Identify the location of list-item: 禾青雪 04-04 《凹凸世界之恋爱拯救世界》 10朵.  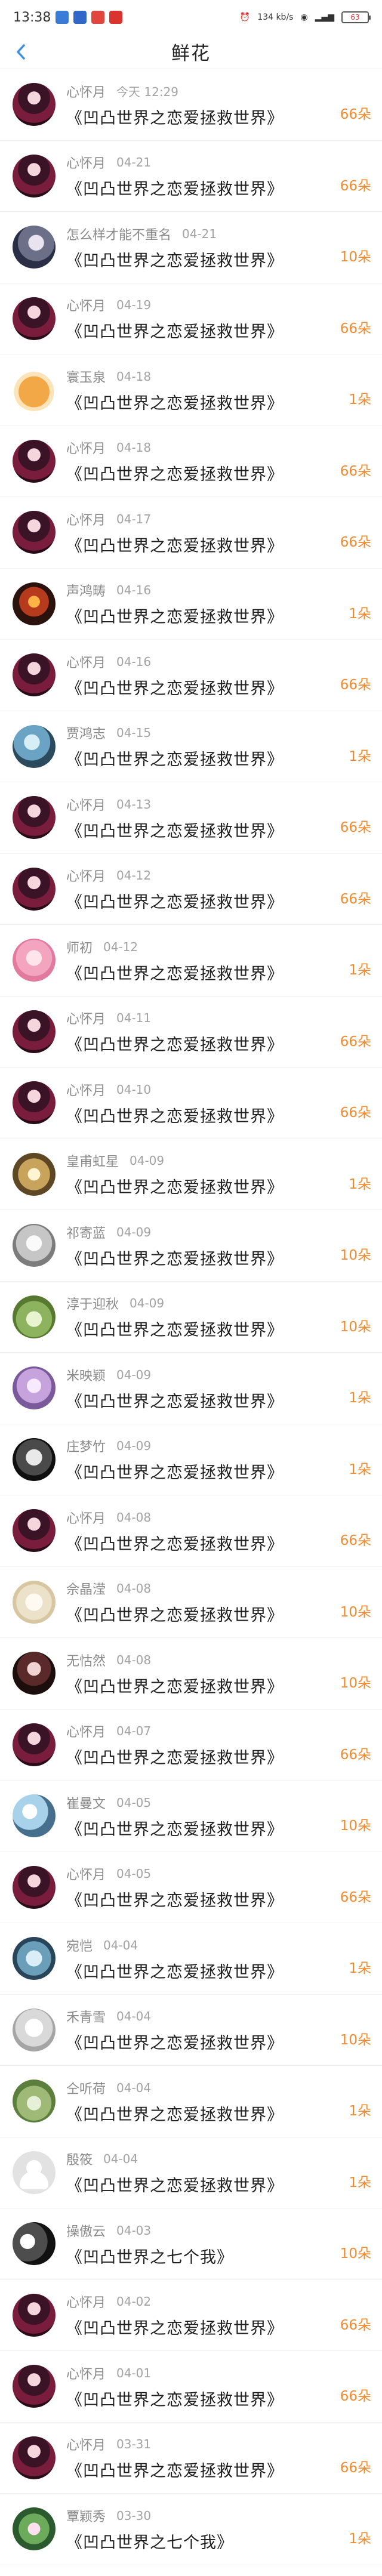
(191, 2030).